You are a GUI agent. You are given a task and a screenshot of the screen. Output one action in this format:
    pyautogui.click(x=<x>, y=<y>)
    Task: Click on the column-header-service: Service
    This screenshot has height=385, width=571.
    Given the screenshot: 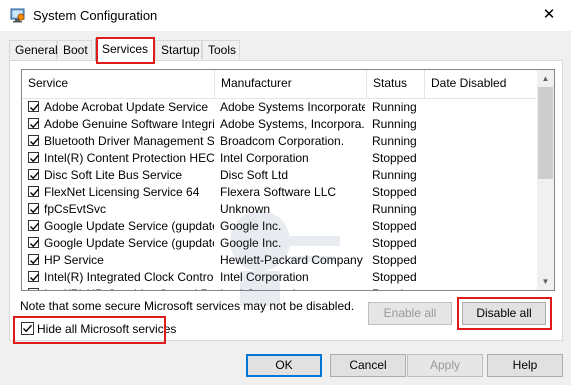 What is the action you would take?
    pyautogui.click(x=118, y=84)
    